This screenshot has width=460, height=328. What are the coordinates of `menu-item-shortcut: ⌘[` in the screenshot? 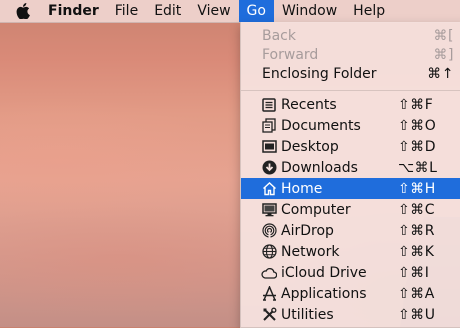 It's located at (443, 35).